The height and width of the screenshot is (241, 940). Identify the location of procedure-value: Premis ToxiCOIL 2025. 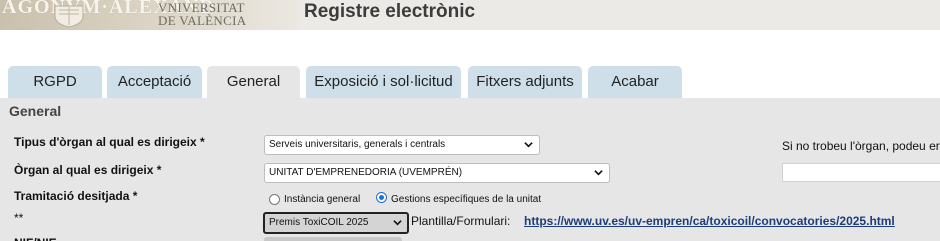
(319, 222).